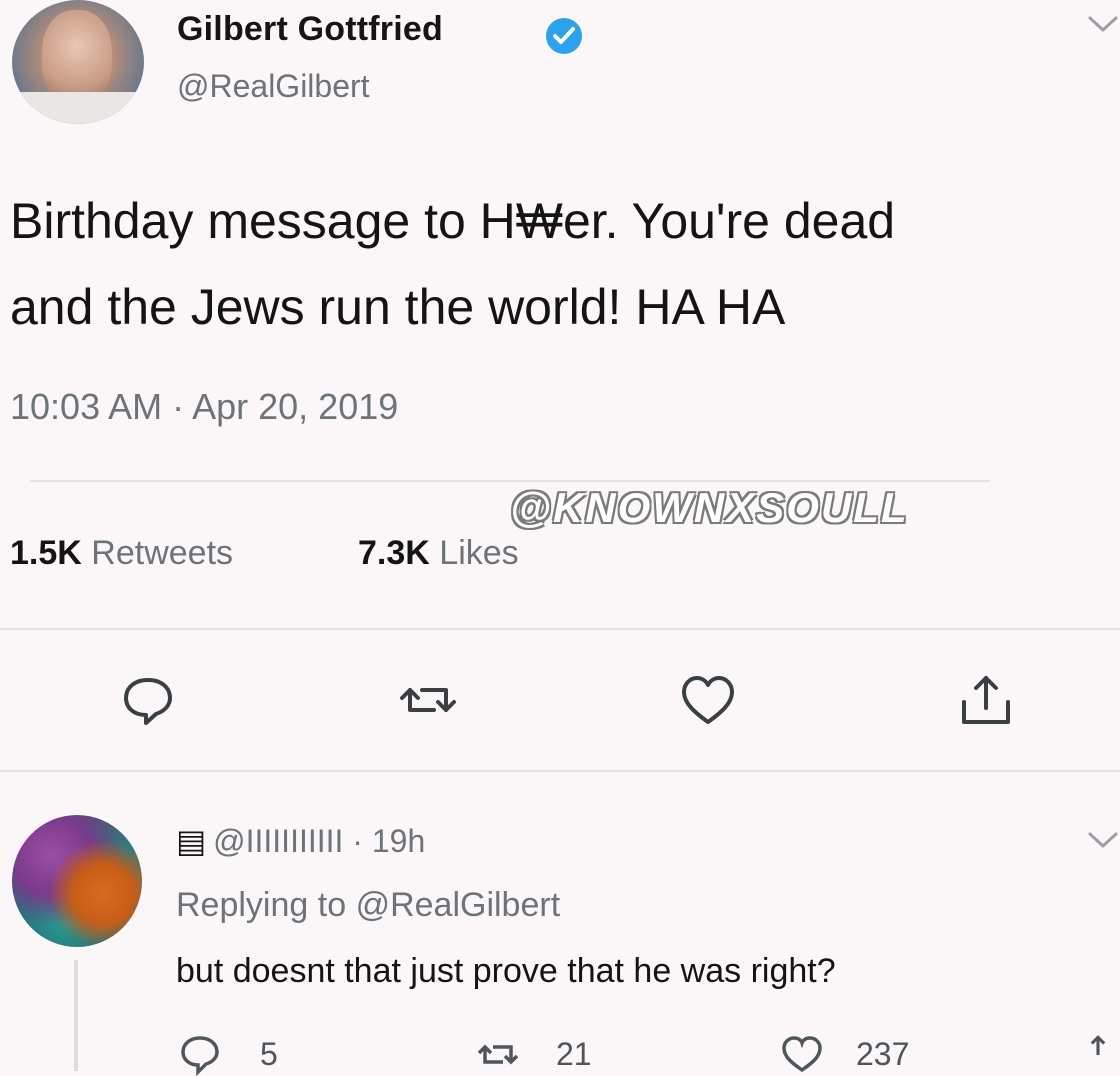 The image size is (1120, 1076). What do you see at coordinates (438, 553) in the screenshot?
I see `likes-stat: 7.3K Likes` at bounding box center [438, 553].